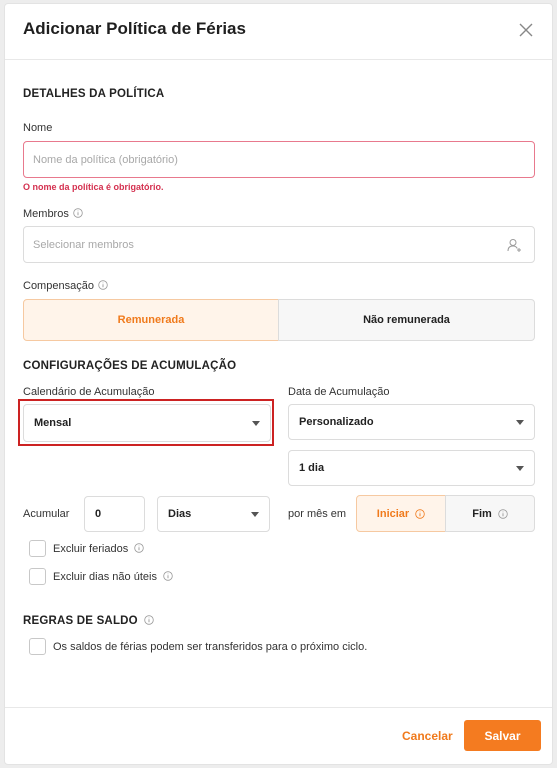 This screenshot has width=557, height=768. Describe the element at coordinates (393, 513) in the screenshot. I see `period-option-start-label: Iniciar` at that location.